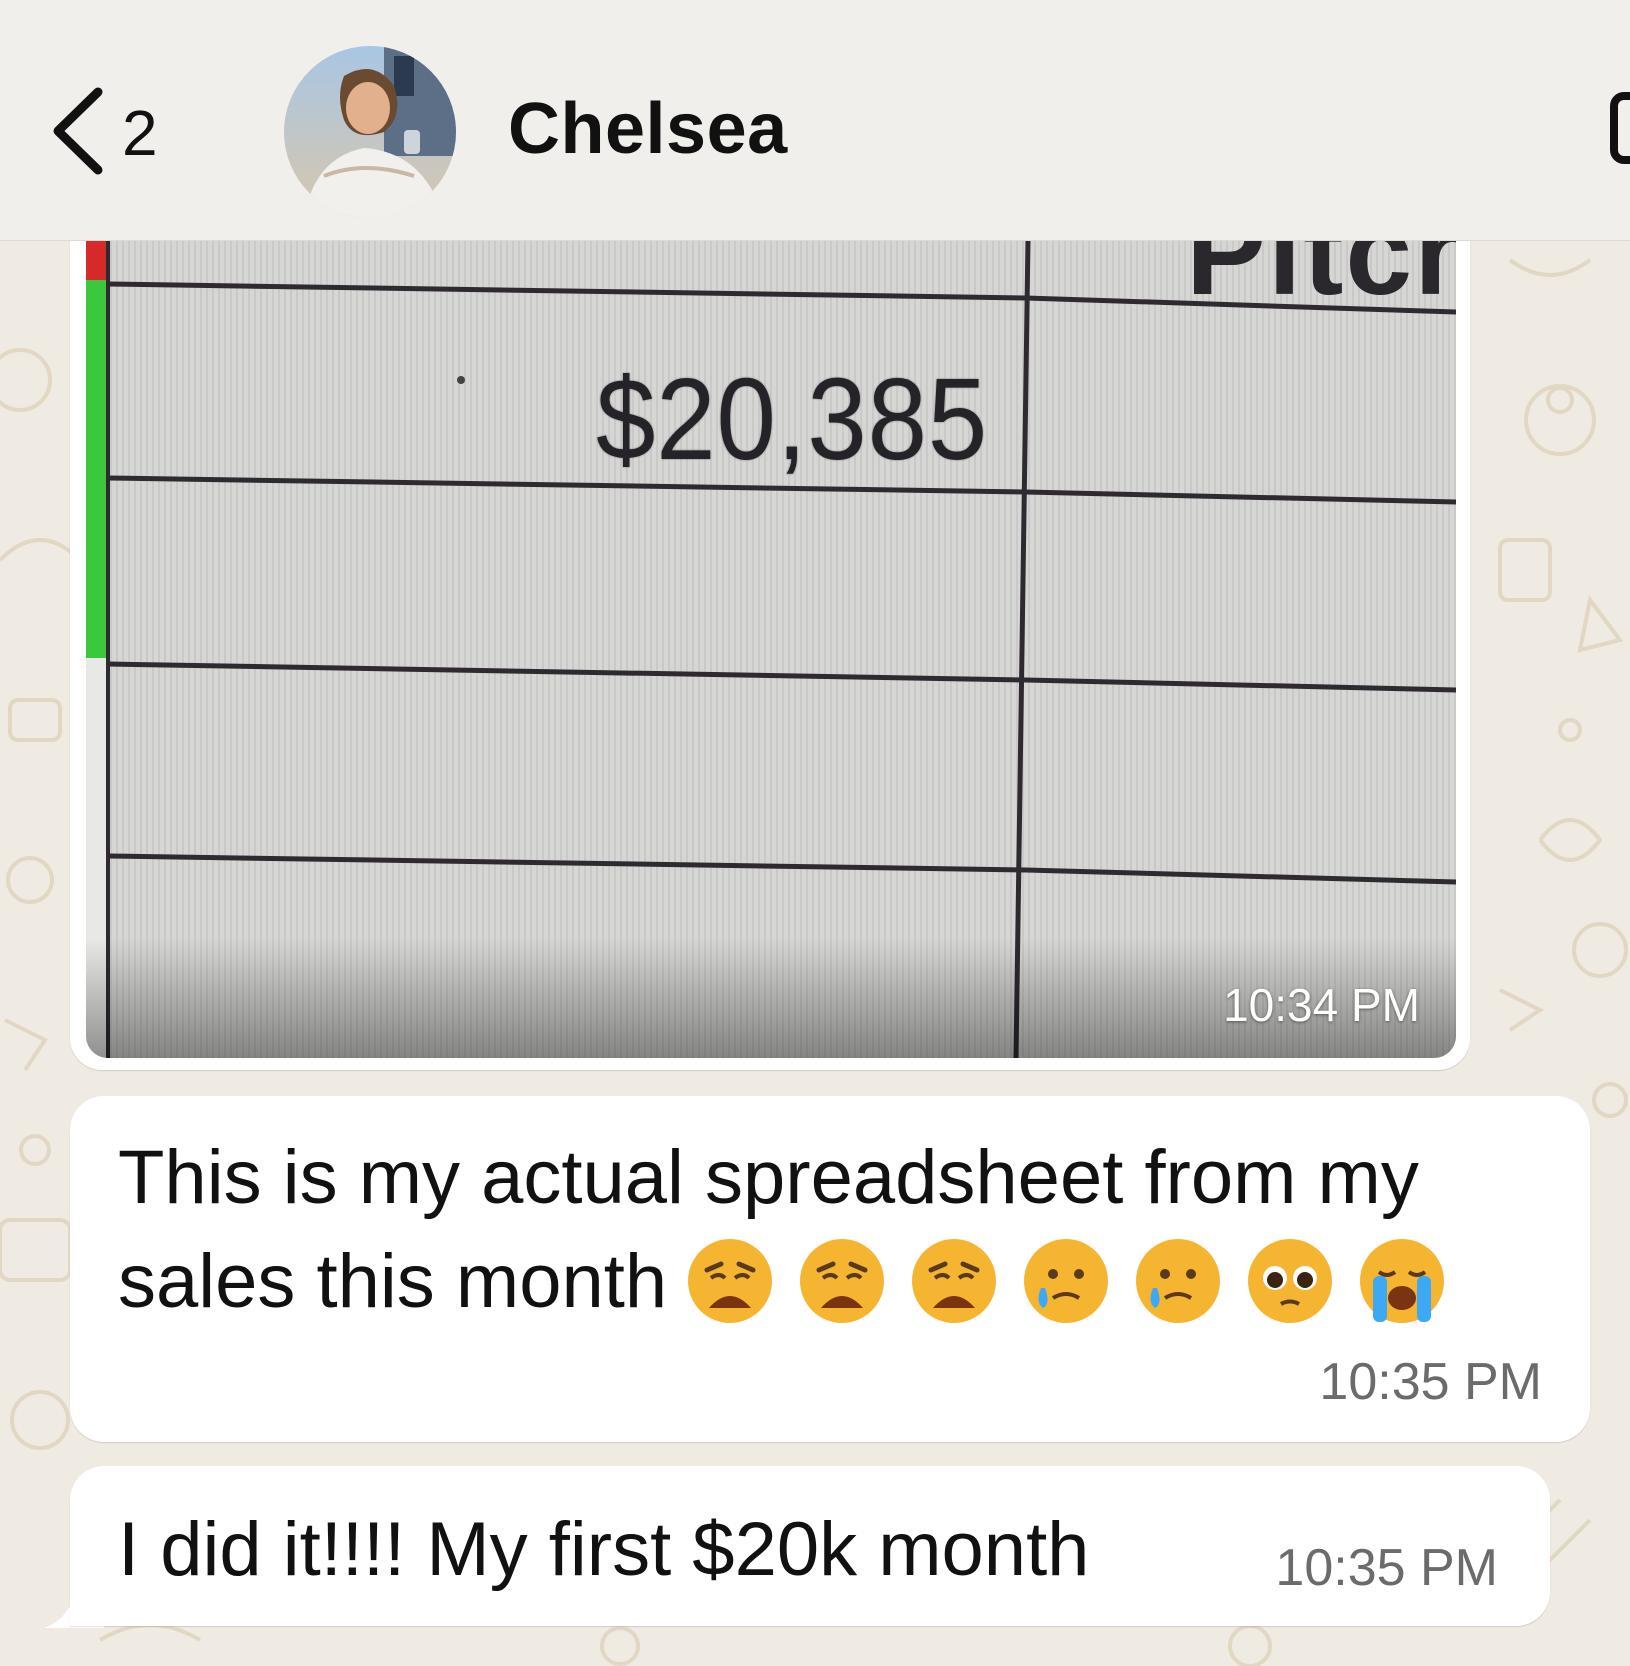 The width and height of the screenshot is (1630, 1666). What do you see at coordinates (1321, 1005) in the screenshot?
I see `message-time: 10:34 PM` at bounding box center [1321, 1005].